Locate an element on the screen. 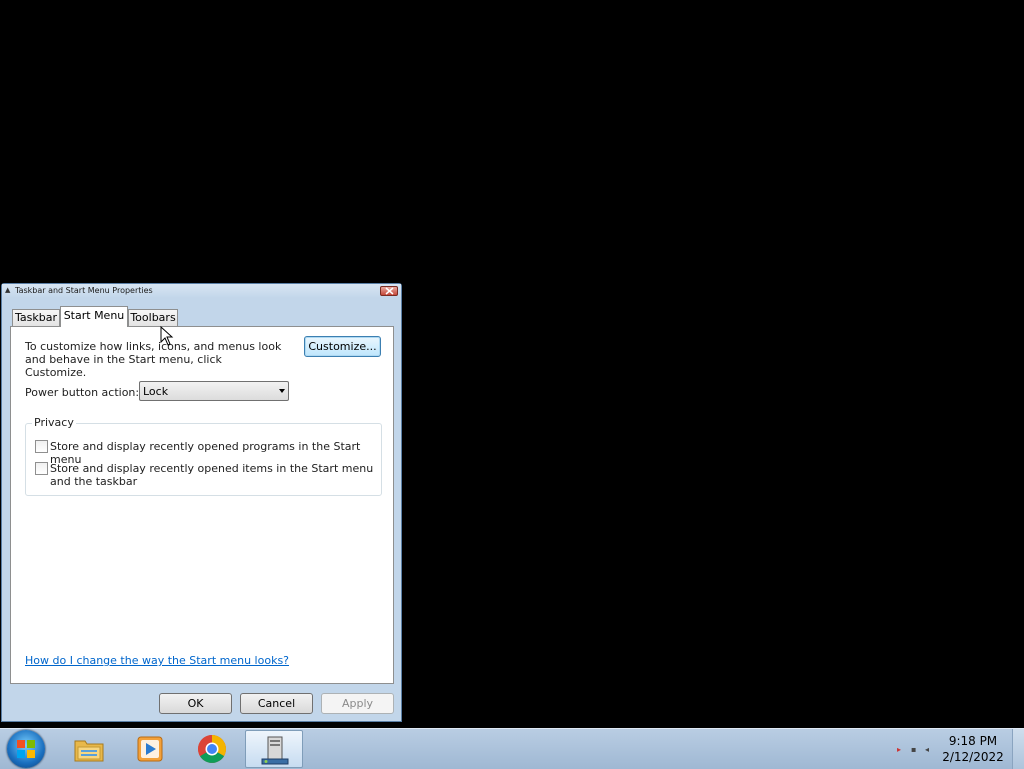 The height and width of the screenshot is (769, 1024). dropdown-arrow-icon is located at coordinates (282, 391).